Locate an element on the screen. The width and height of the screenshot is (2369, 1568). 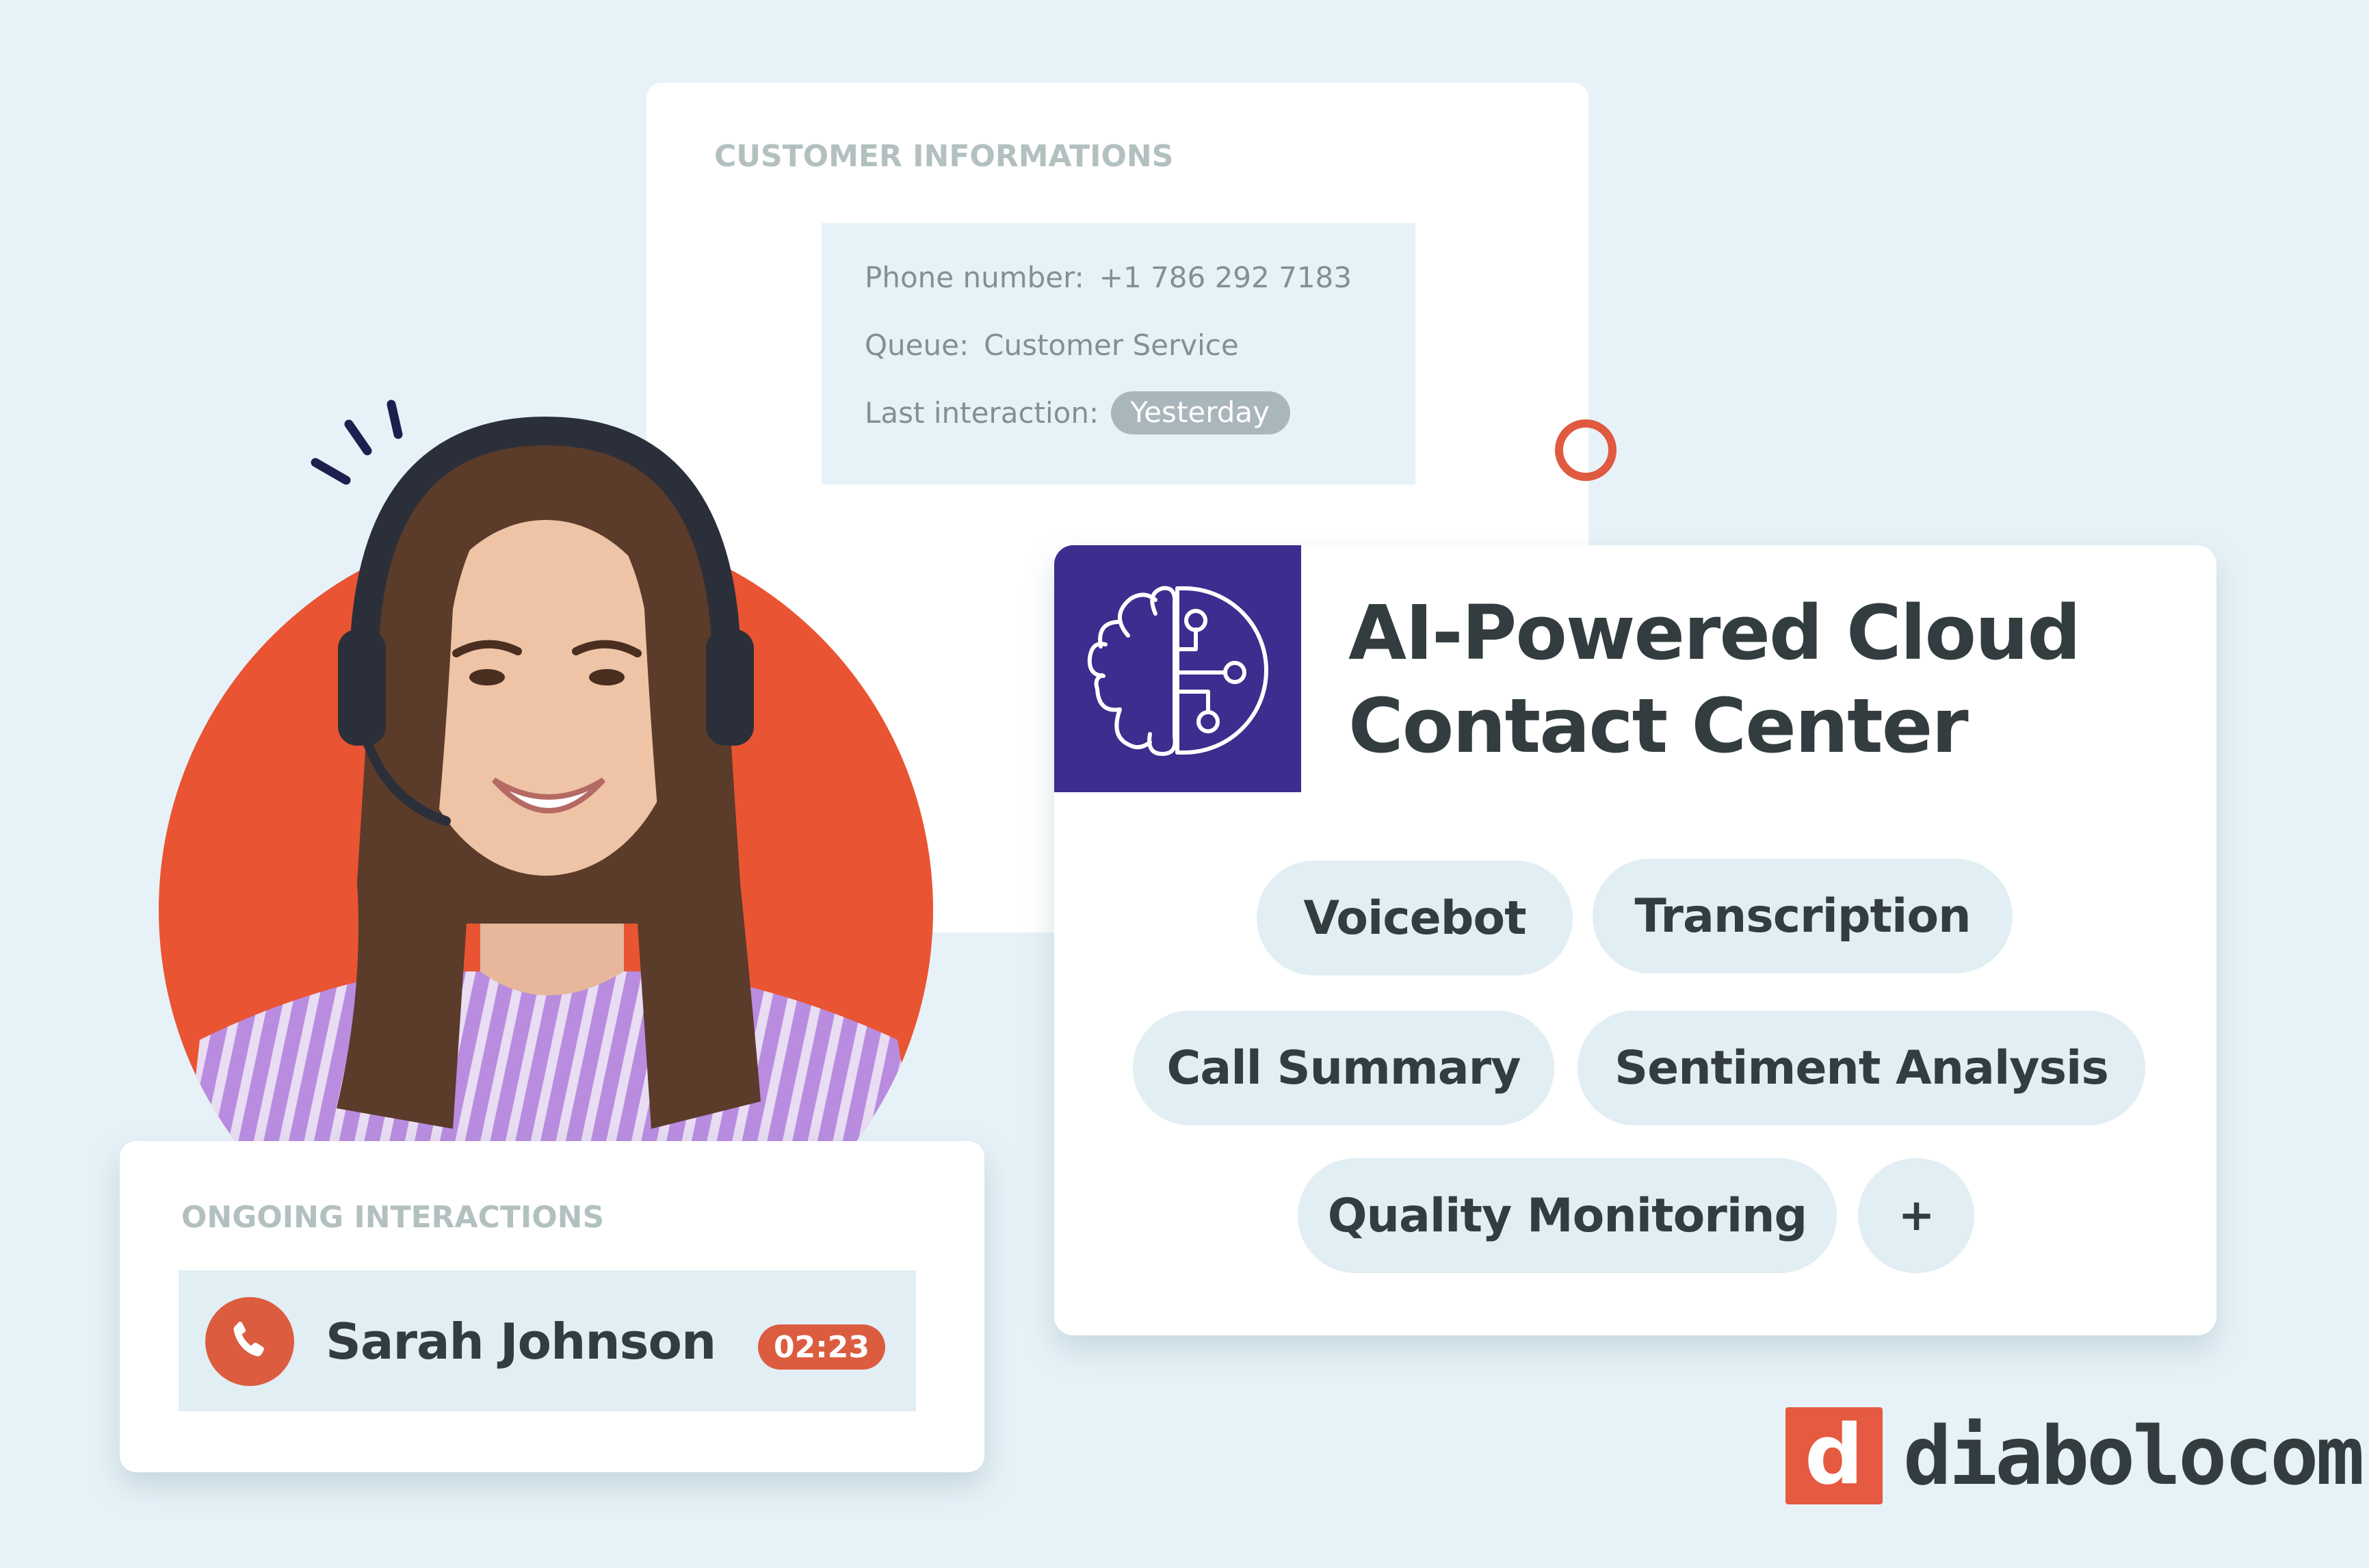
more-features-button: + is located at coordinates (1916, 1215).